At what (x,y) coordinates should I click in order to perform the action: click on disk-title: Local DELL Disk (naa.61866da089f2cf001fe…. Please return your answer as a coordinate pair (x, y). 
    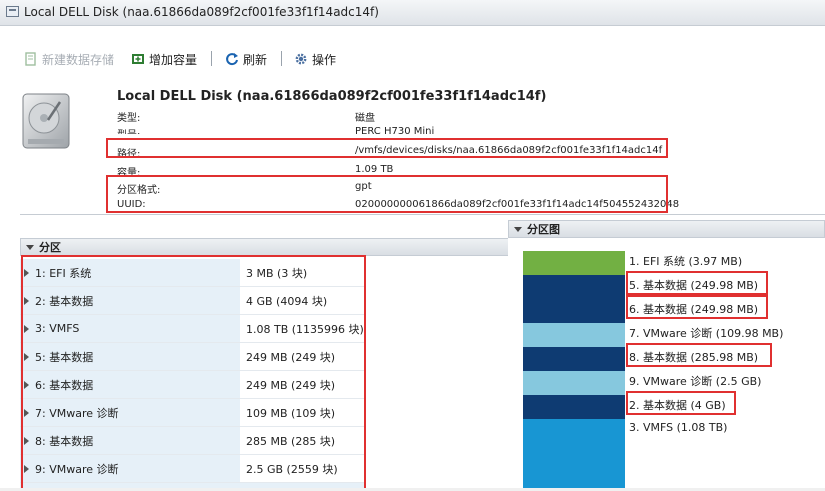
    Looking at the image, I should click on (332, 96).